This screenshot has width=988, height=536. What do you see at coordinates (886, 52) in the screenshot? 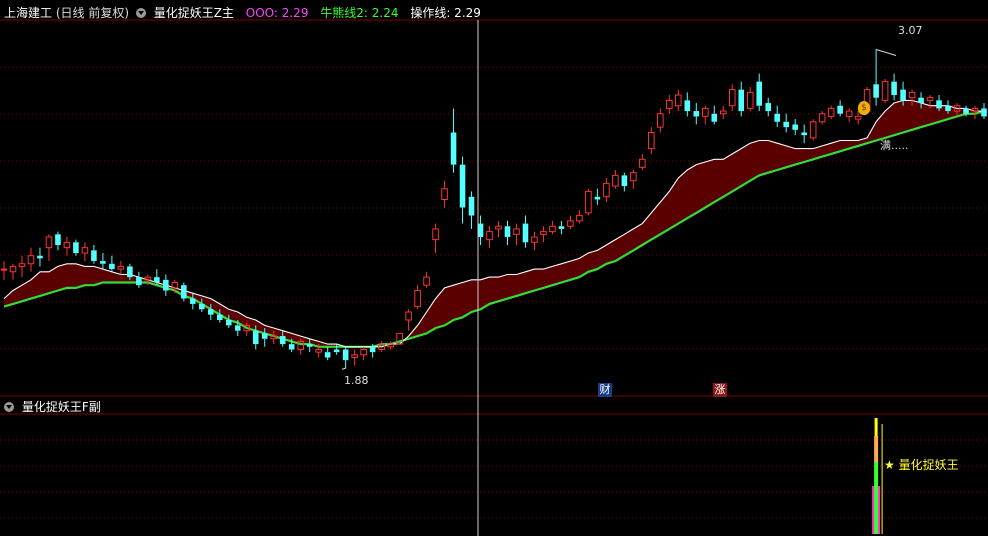
I see `high-marker-line` at bounding box center [886, 52].